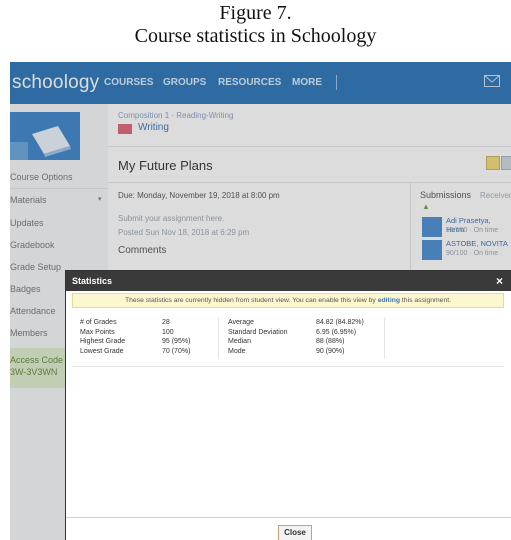 Image resolution: width=511 pixels, height=540 pixels. What do you see at coordinates (239, 341) in the screenshot?
I see `stat-label: Median` at bounding box center [239, 341].